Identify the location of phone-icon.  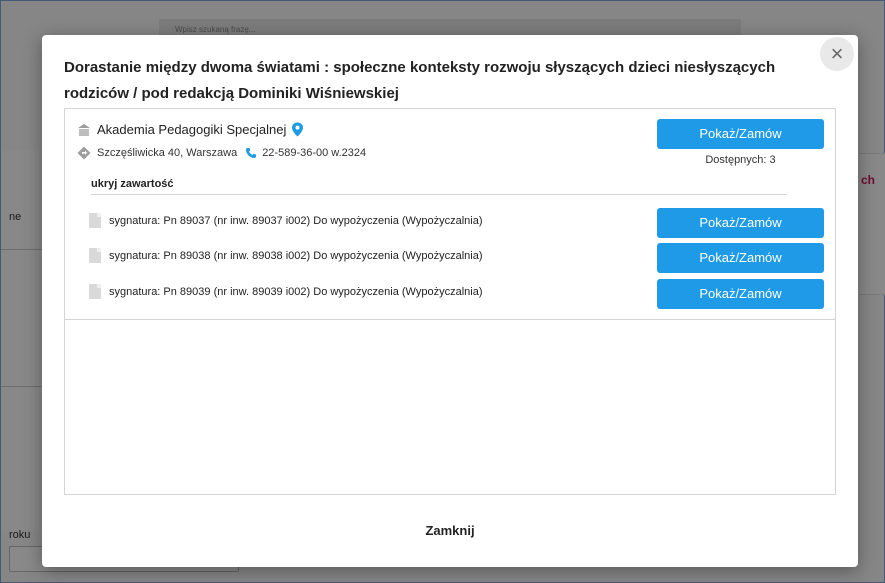
(251, 153).